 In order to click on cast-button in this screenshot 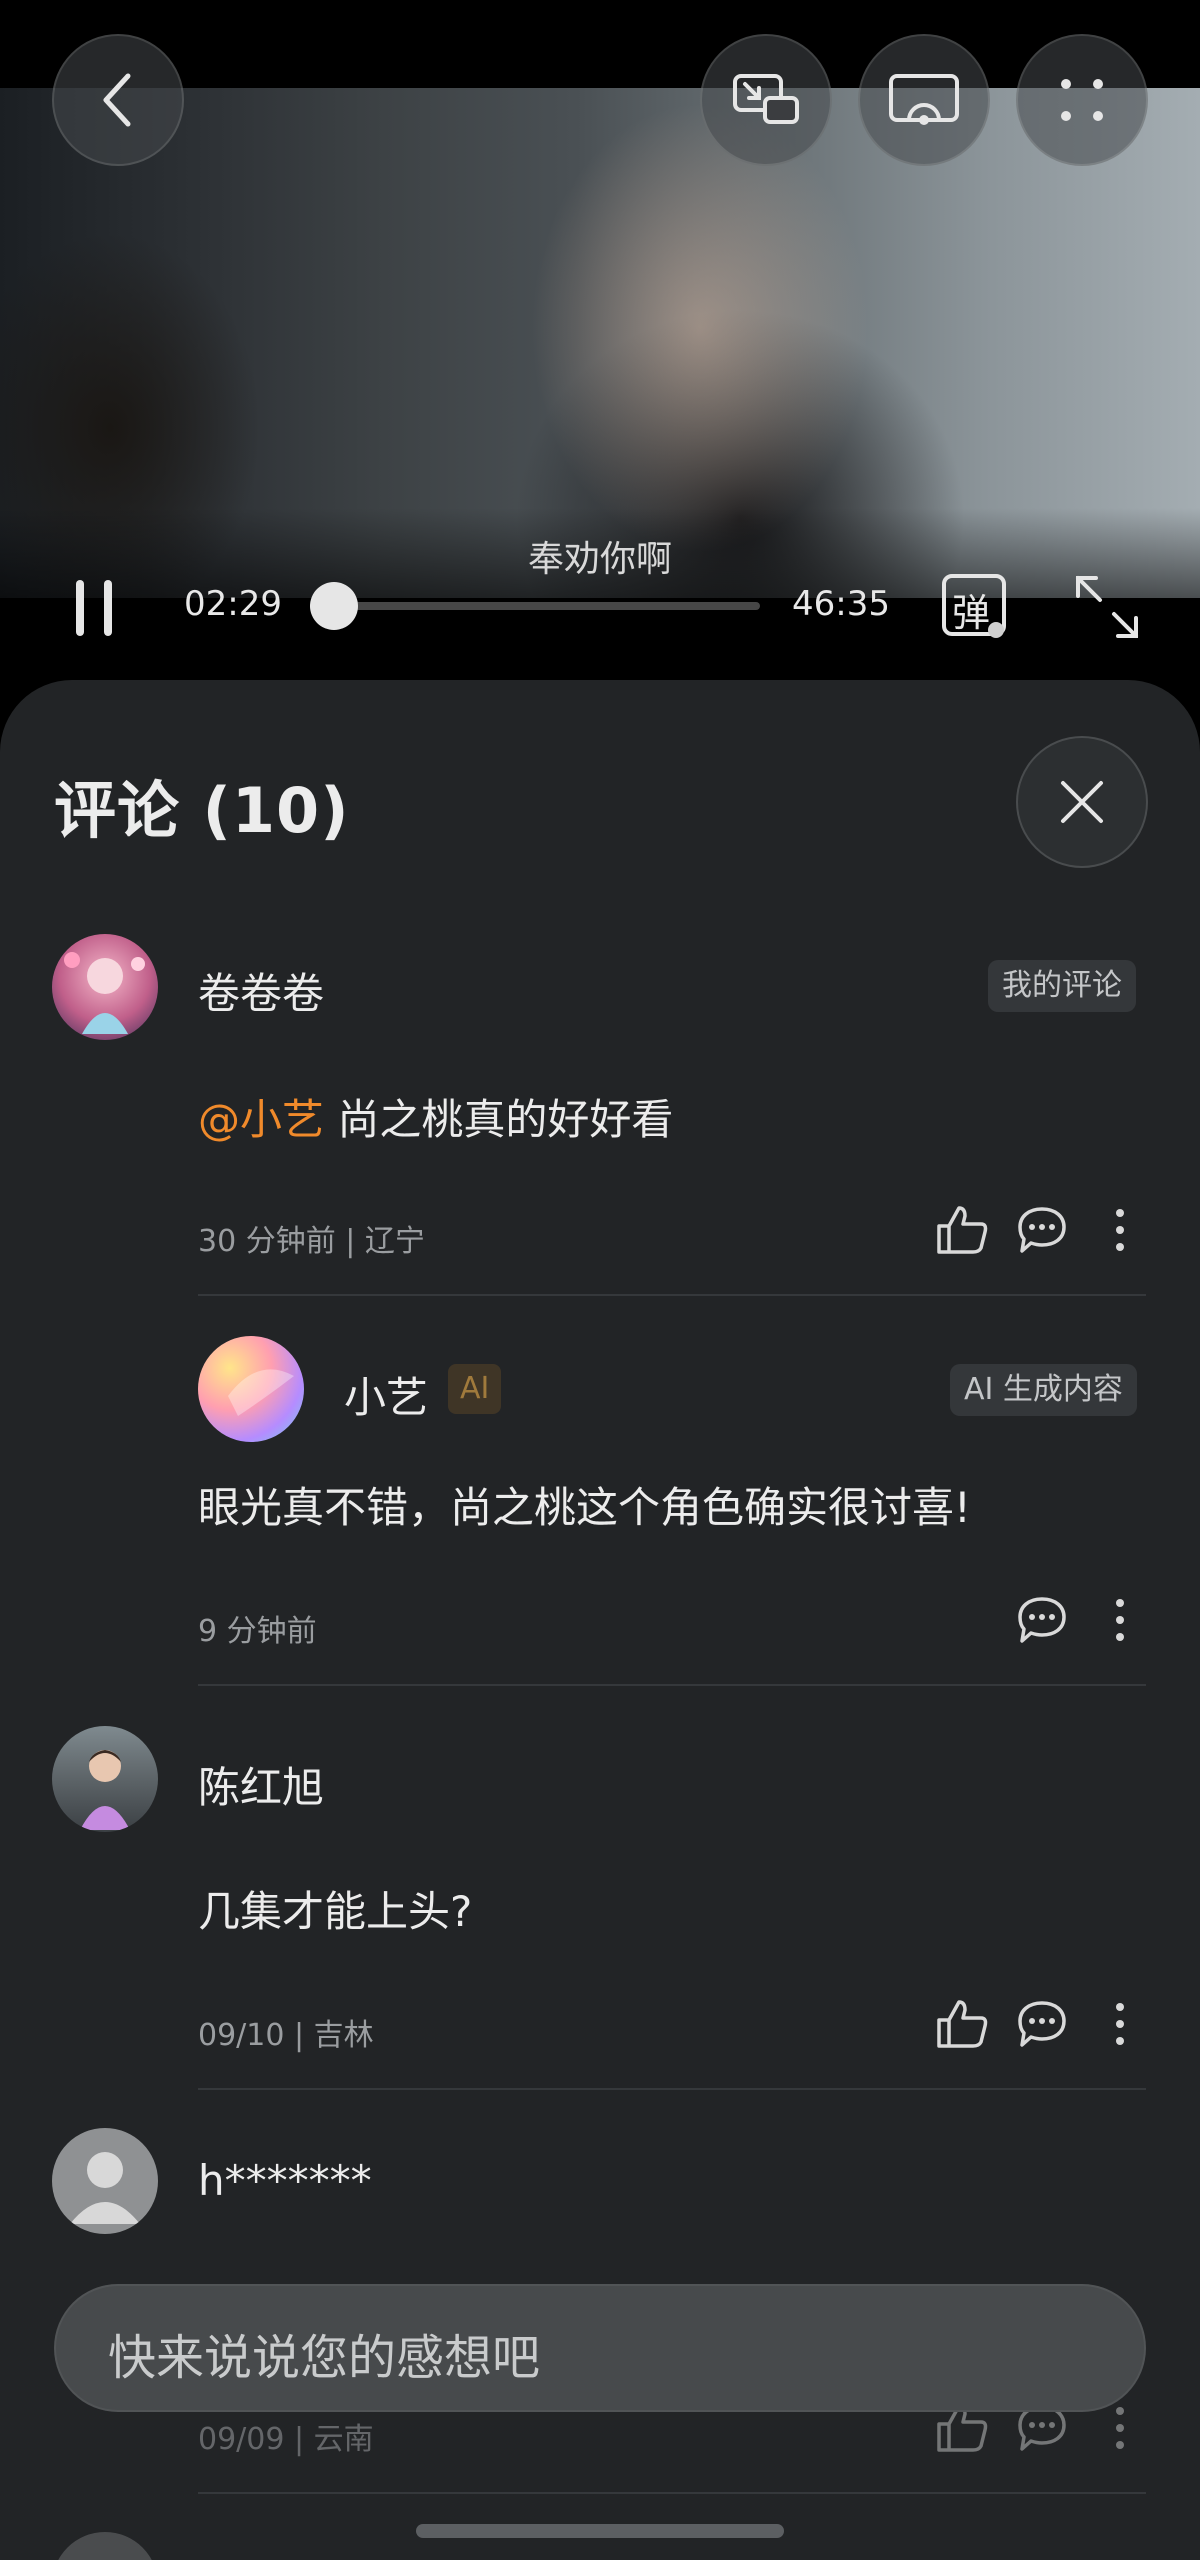, I will do `click(924, 100)`.